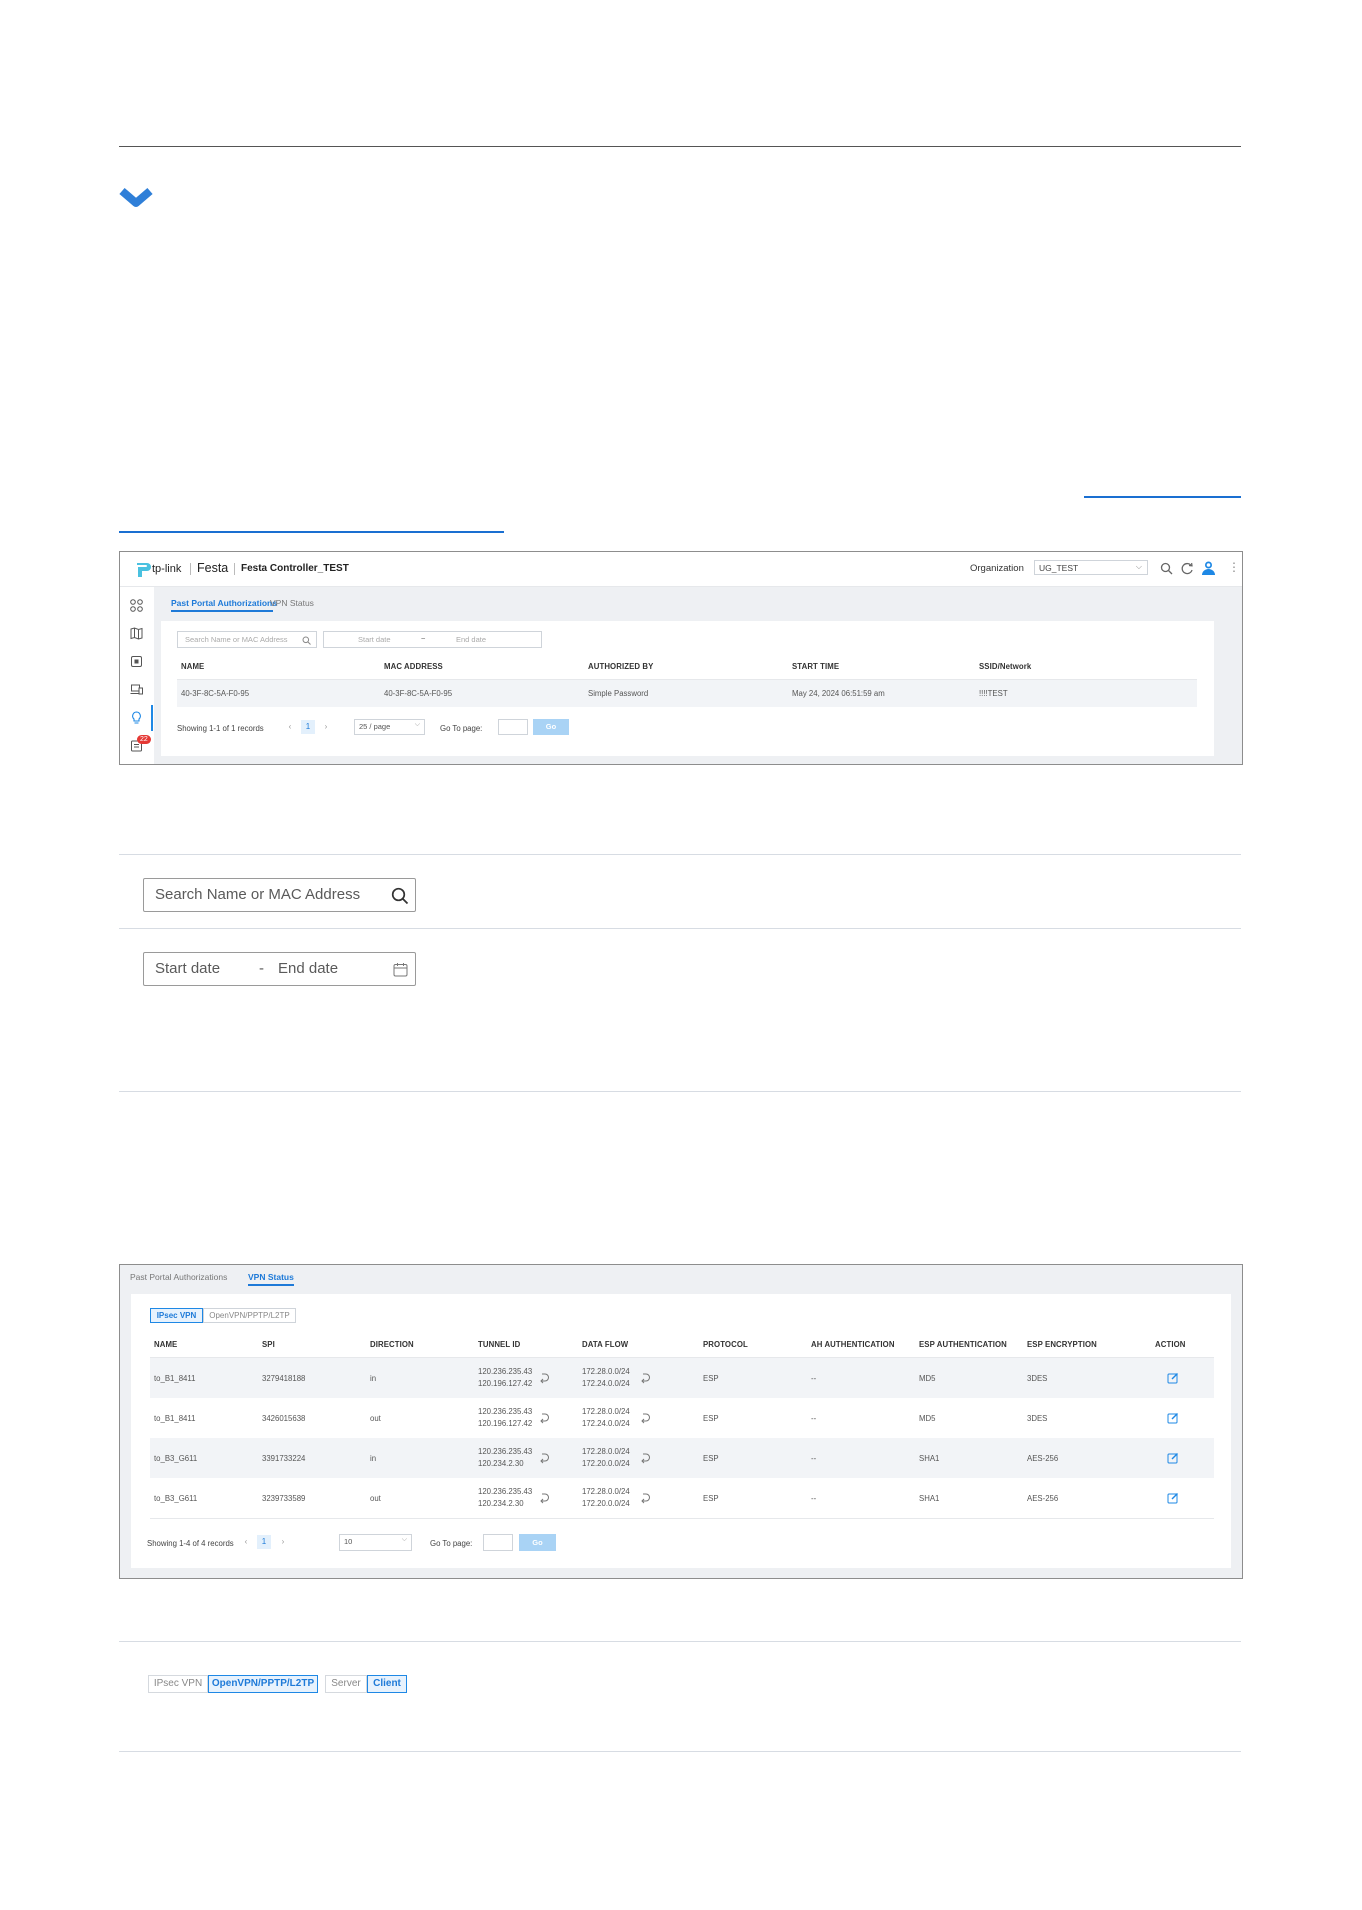  I want to click on cell-spi: 3239733589, so click(284, 1498).